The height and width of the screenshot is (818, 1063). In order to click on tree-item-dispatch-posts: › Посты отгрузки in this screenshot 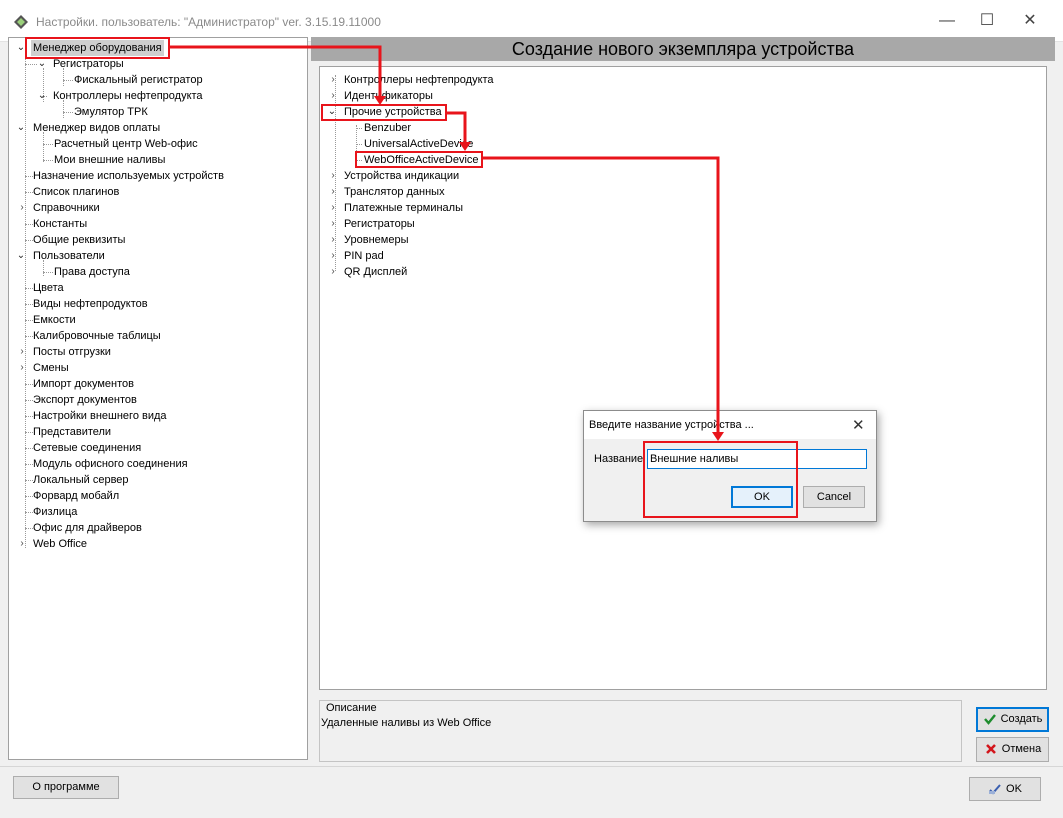, I will do `click(158, 352)`.